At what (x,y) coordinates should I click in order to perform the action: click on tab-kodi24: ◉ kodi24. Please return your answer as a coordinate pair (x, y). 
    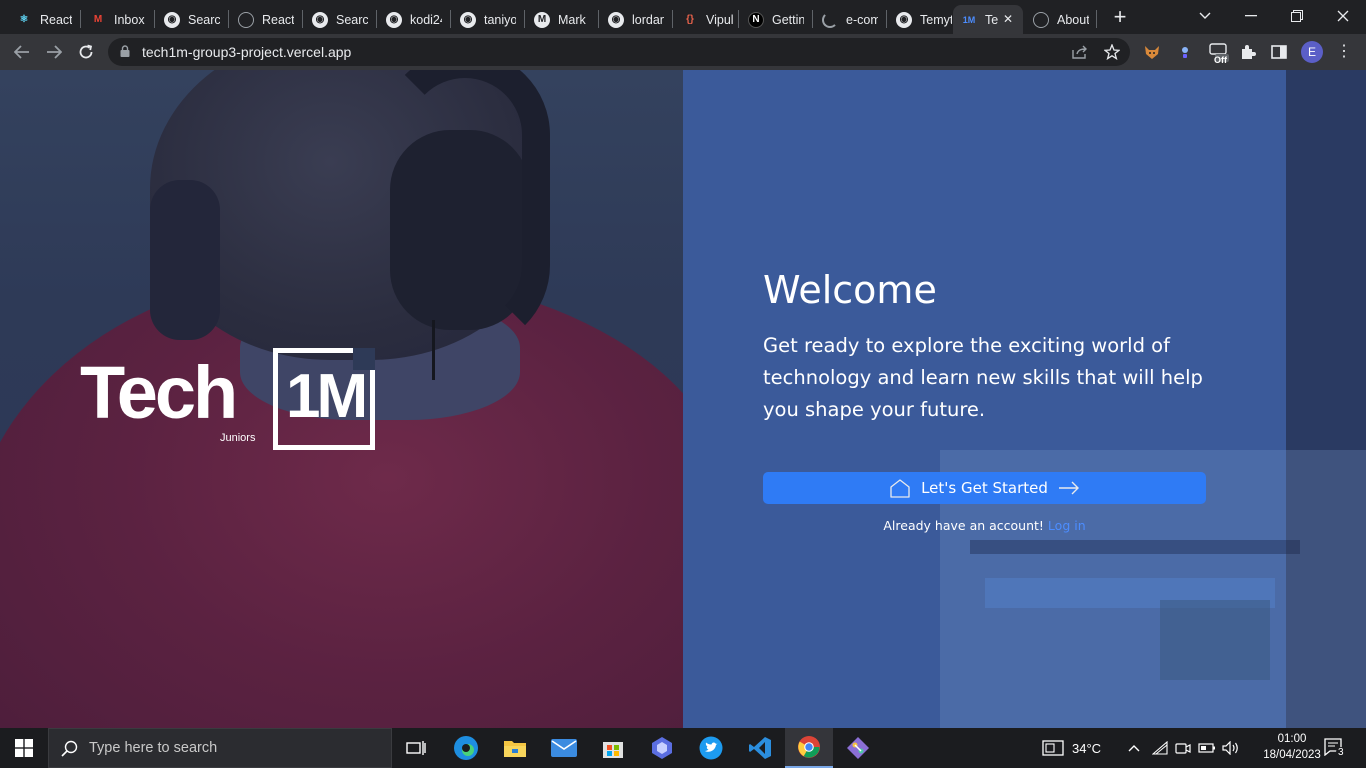
    Looking at the image, I should click on (414, 19).